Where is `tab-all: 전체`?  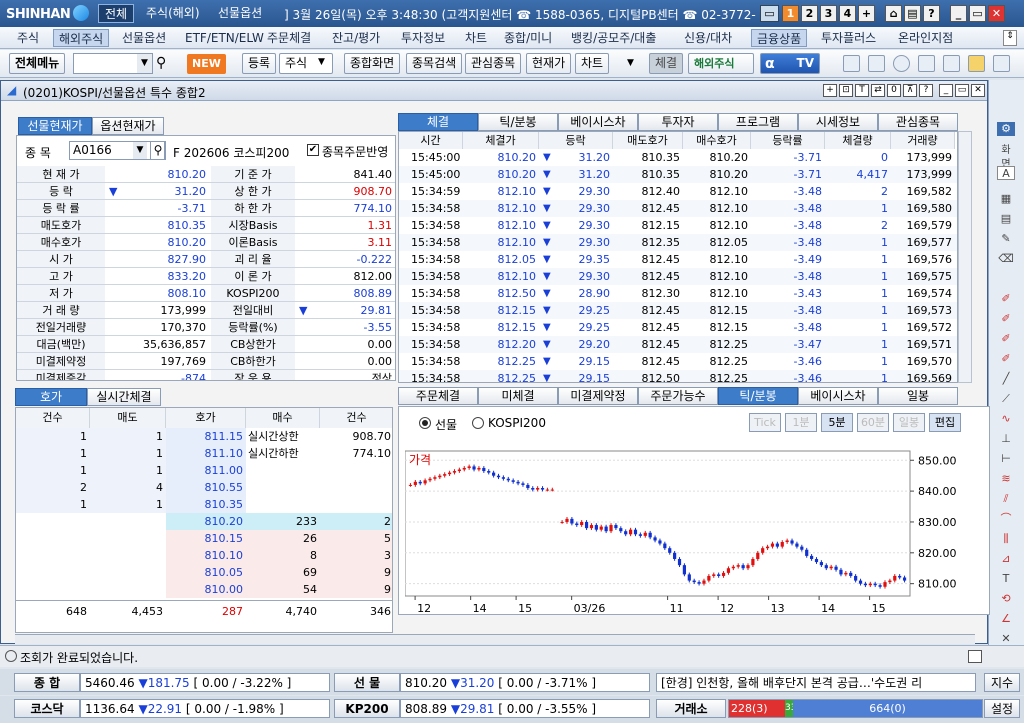 tab-all: 전체 is located at coordinates (116, 13).